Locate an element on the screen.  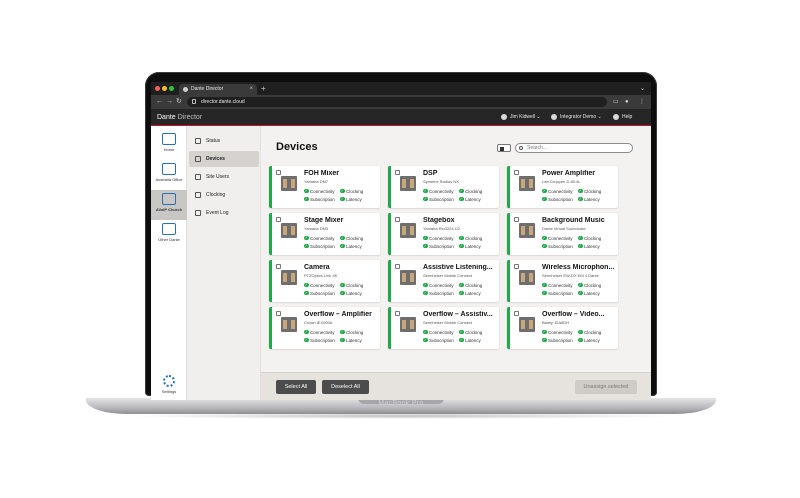
device-model: Symetrix Radius NX is located at coordinates (441, 181).